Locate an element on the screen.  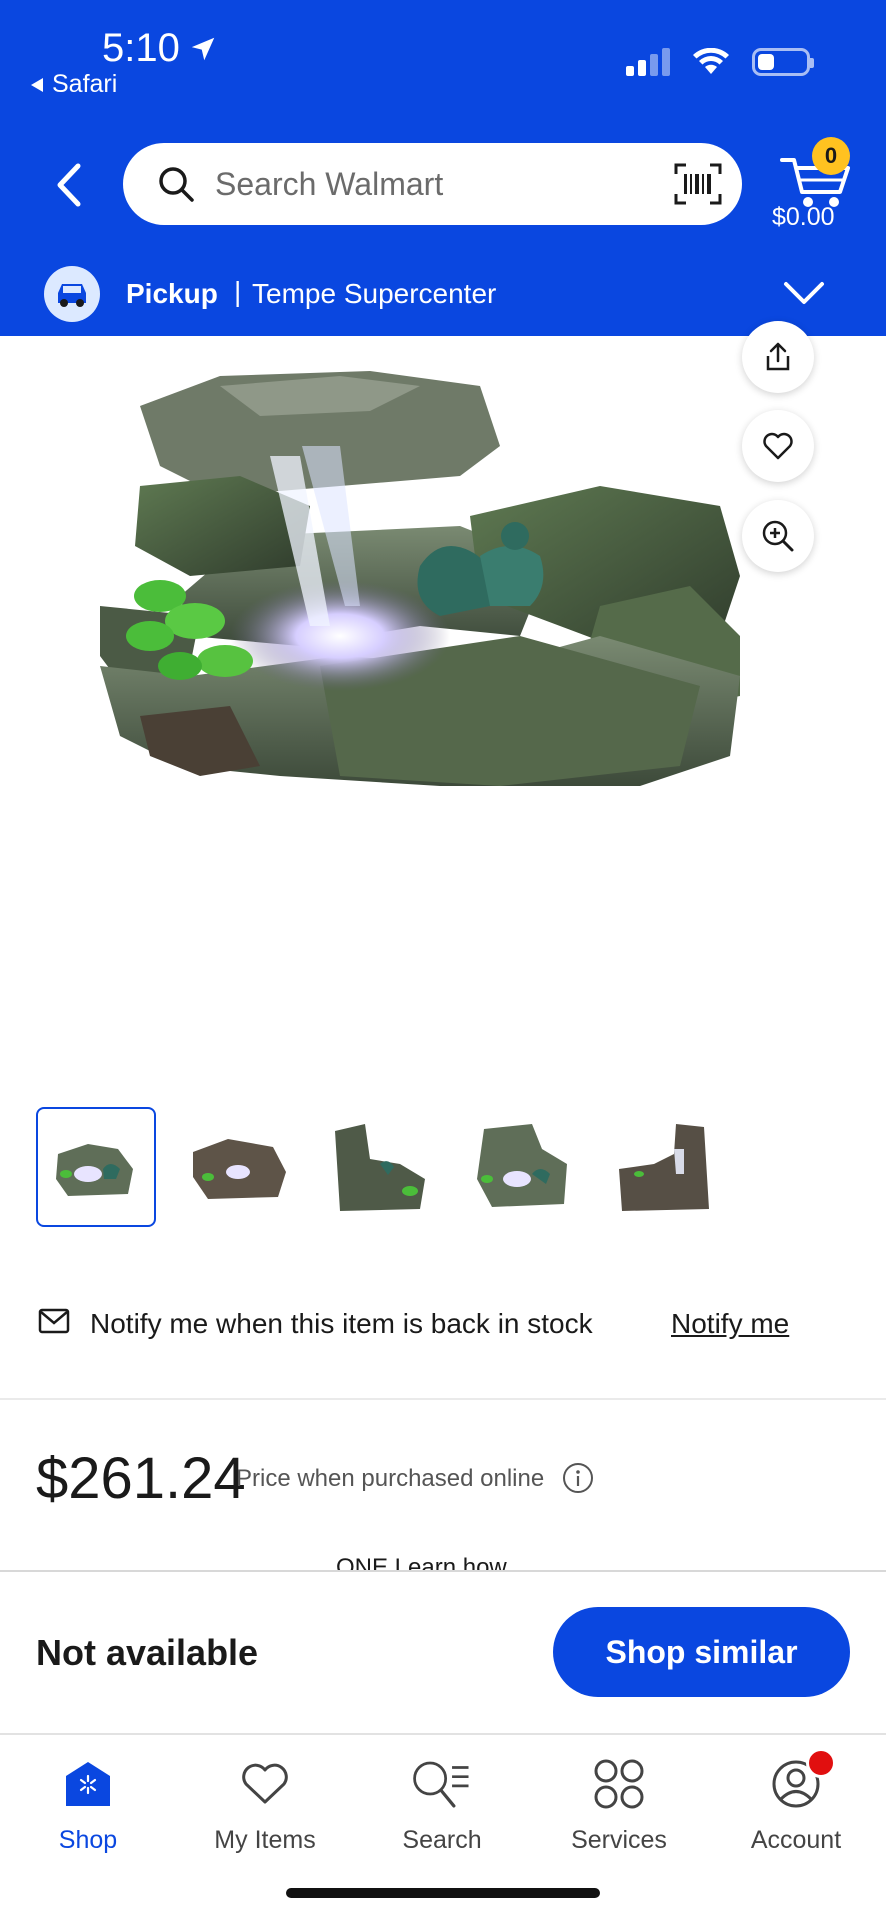
back-chevron-icon is located at coordinates (70, 185).